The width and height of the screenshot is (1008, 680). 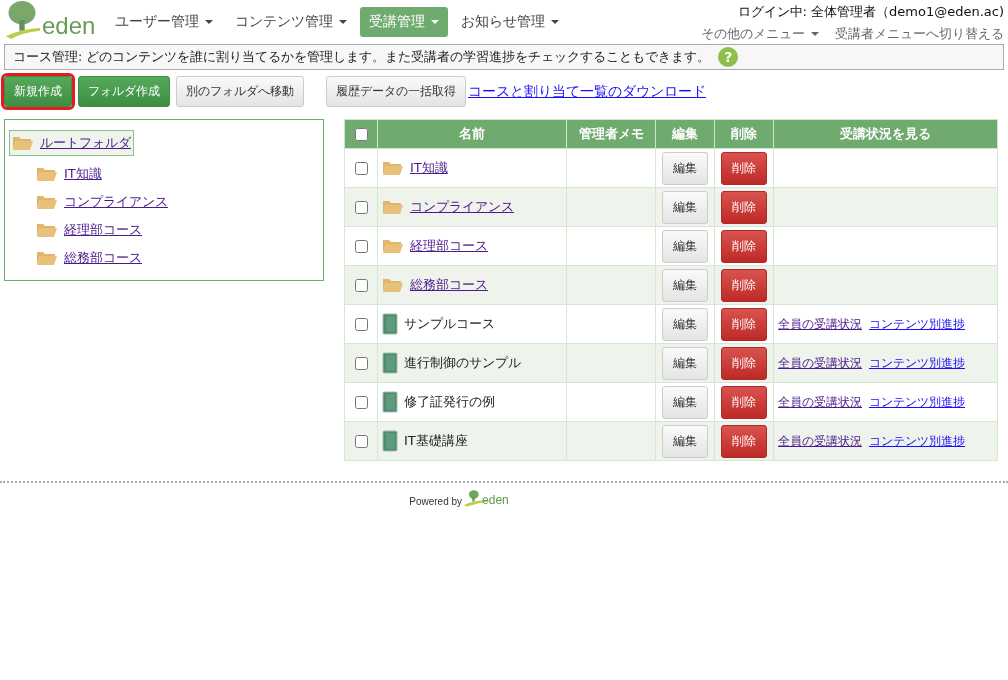 I want to click on download-link: コースと割り当て一覧のダウンロード, so click(x=587, y=91).